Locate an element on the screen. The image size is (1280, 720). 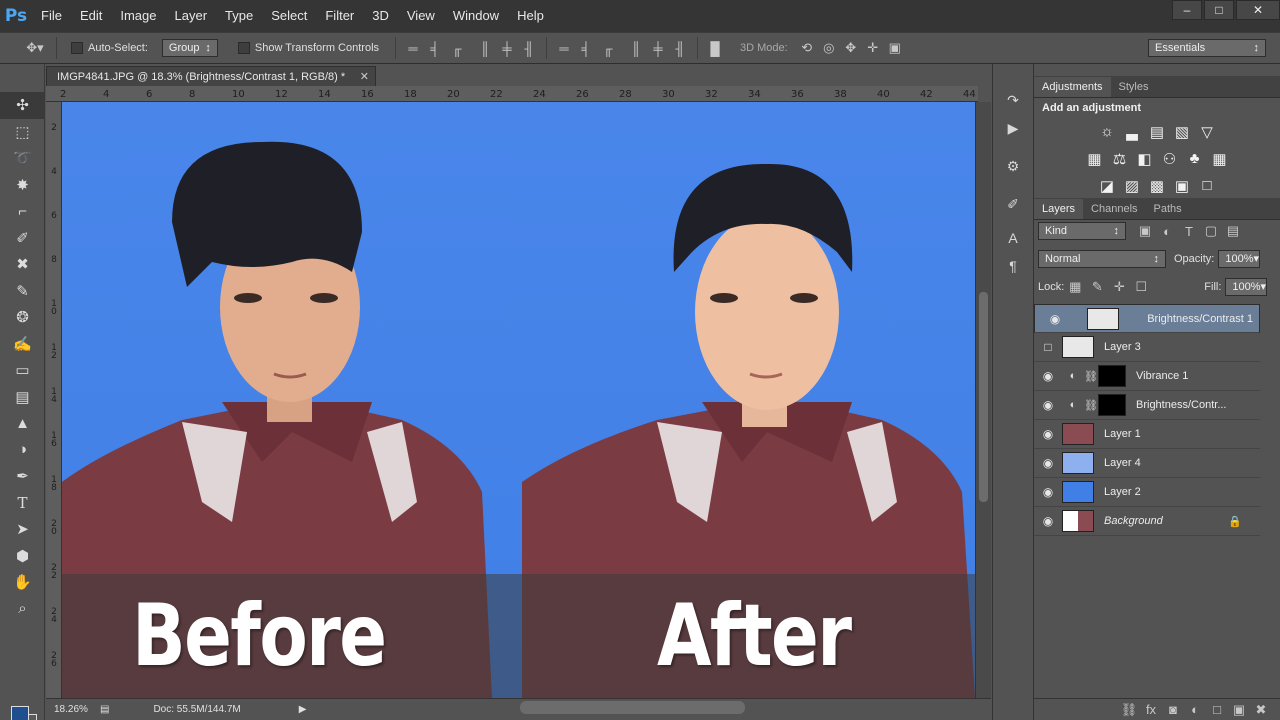
invert-icon: ◪ is located at coordinates (1107, 186).